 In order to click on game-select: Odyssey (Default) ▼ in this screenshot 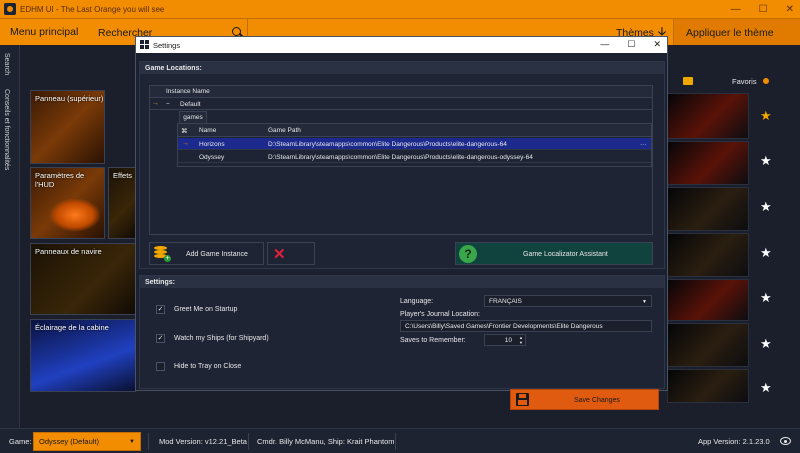, I will do `click(87, 441)`.